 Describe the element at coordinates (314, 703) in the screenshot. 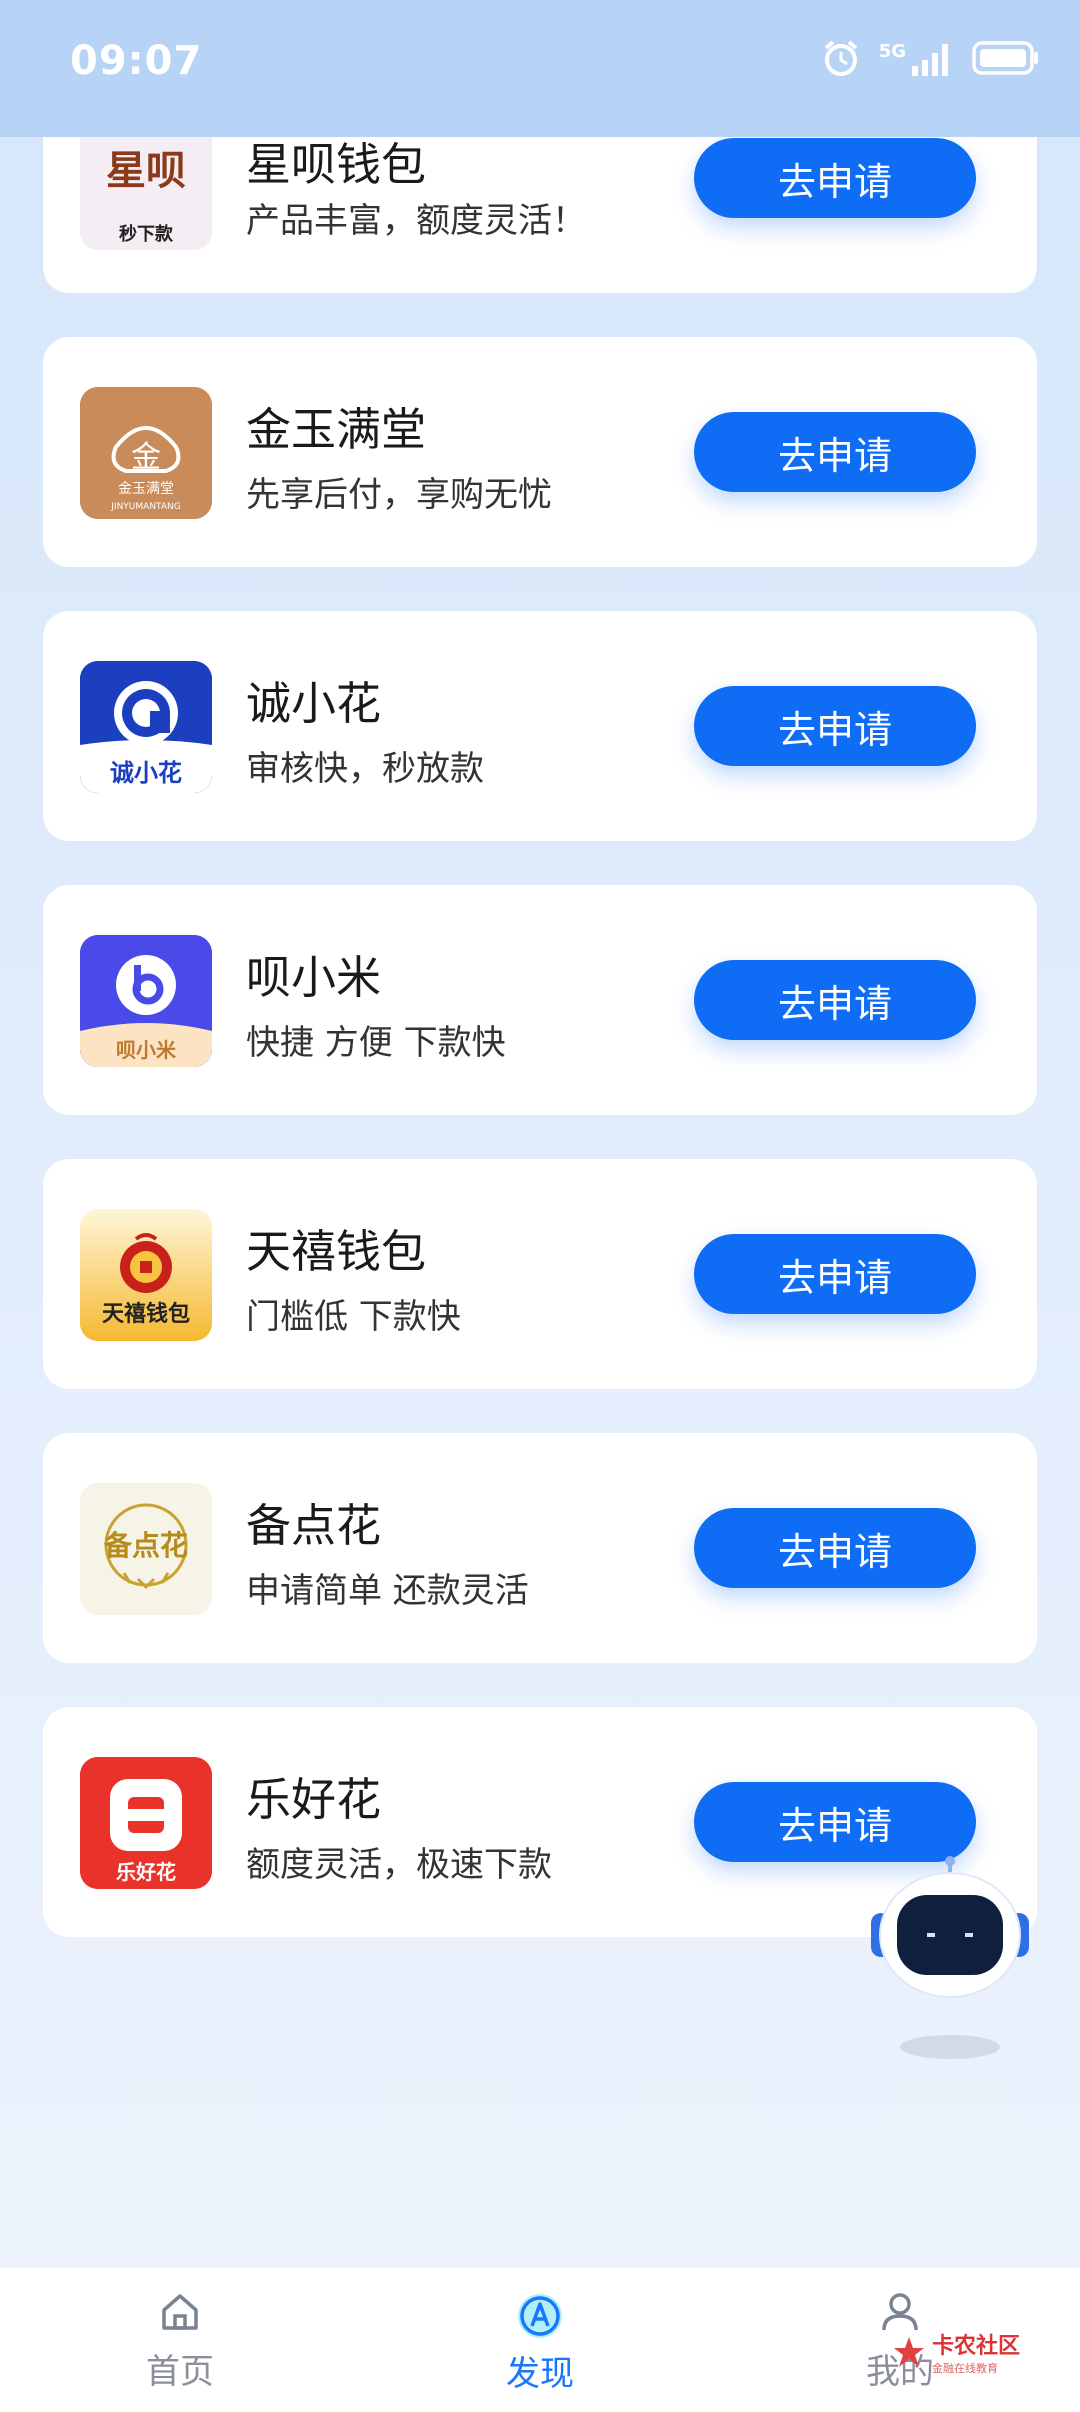

I see `product-name: 诚小花` at that location.